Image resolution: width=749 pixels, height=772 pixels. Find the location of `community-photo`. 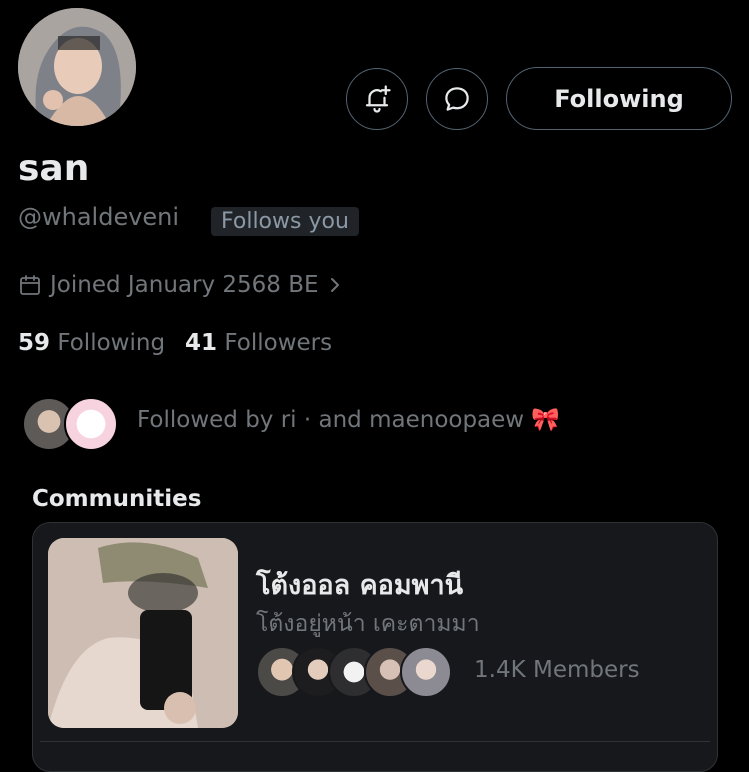

community-photo is located at coordinates (143, 633).